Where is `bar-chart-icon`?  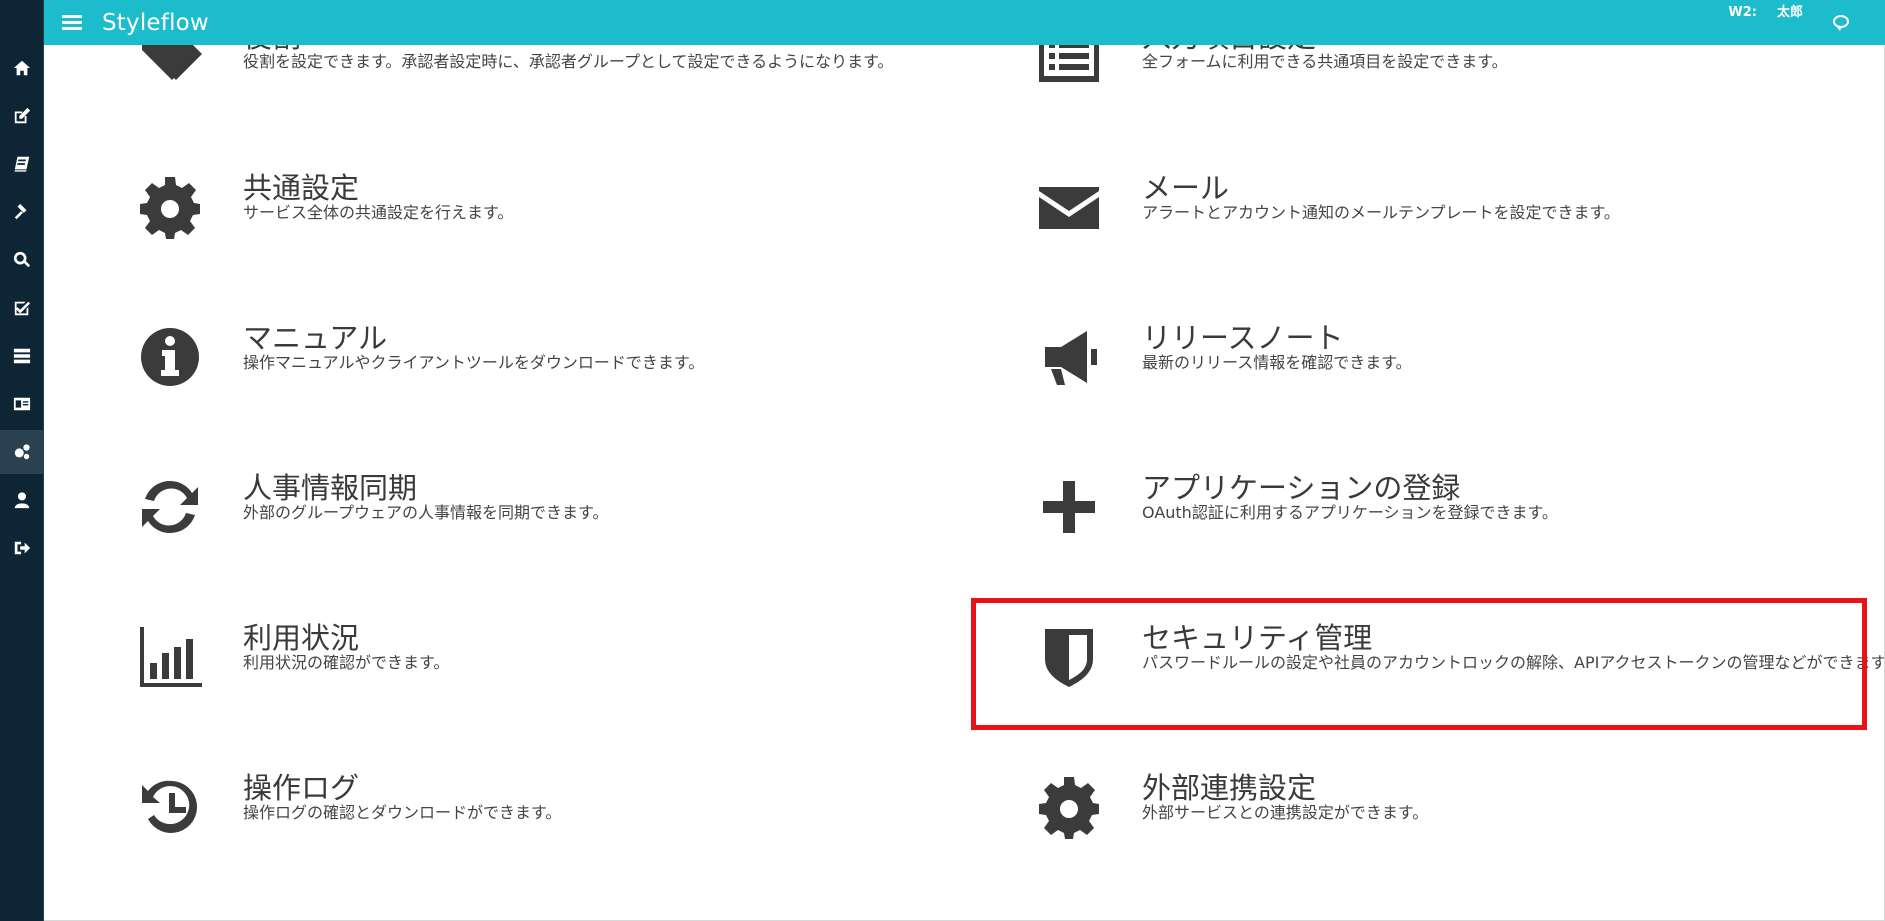 bar-chart-icon is located at coordinates (170, 657).